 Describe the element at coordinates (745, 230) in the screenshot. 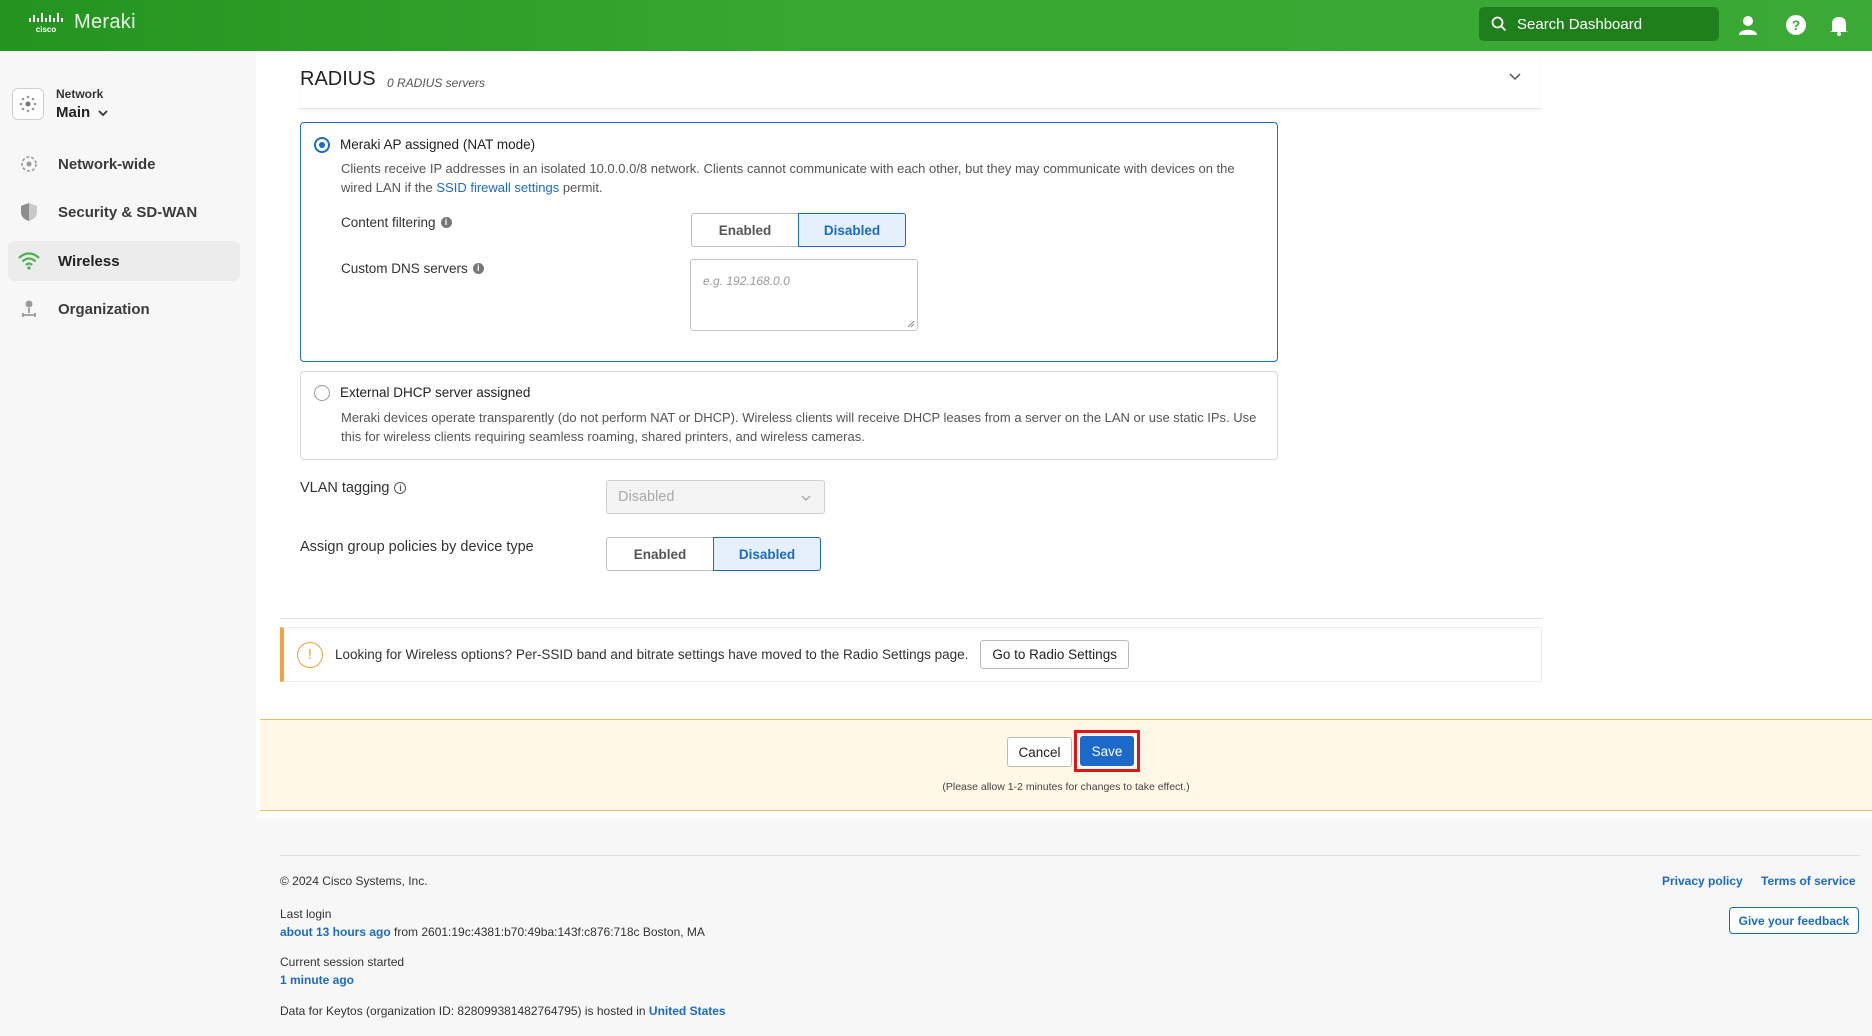

I see `content-filtering-enabled-button: Enabled` at that location.